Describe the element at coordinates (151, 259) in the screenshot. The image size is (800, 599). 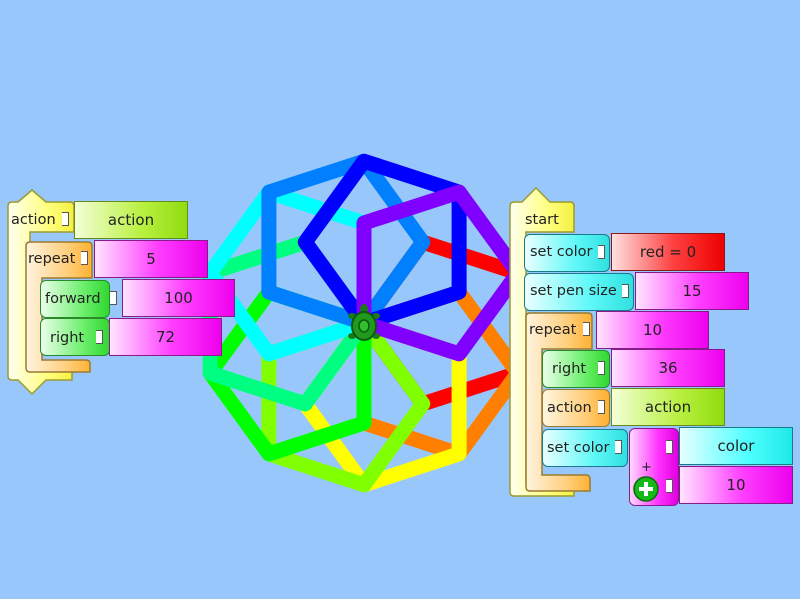
I see `repeat-count-field: 5` at that location.